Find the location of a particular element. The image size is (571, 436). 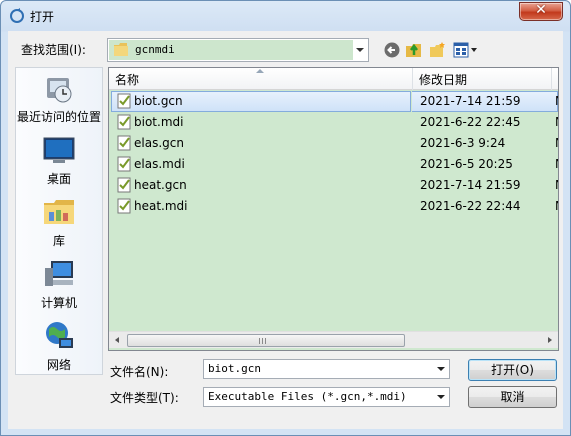

scrollbar-thumb is located at coordinates (266, 340).